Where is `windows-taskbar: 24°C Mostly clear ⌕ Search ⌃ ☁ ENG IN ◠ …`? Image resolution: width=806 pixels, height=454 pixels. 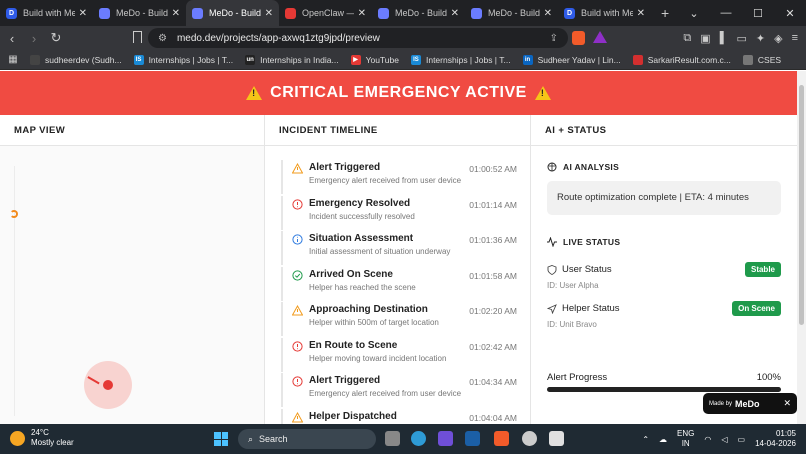 windows-taskbar: 24°C Mostly clear ⌕ Search ⌃ ☁ ENG IN ◠ … is located at coordinates (403, 439).